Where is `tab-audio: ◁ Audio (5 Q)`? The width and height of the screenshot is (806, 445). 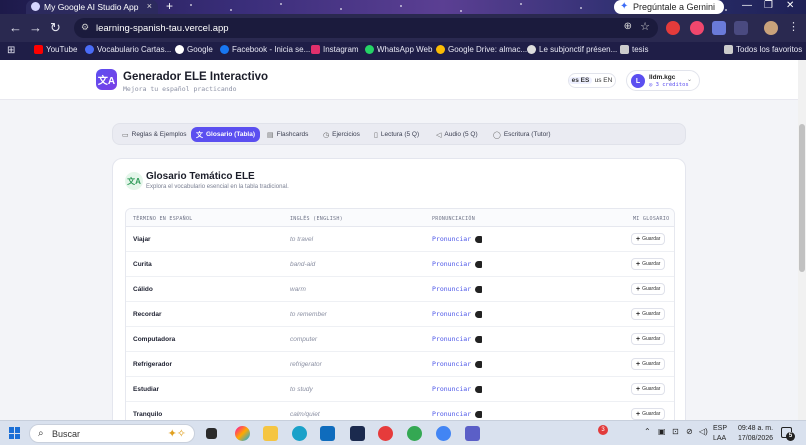 tab-audio: ◁ Audio (5 Q) is located at coordinates (457, 134).